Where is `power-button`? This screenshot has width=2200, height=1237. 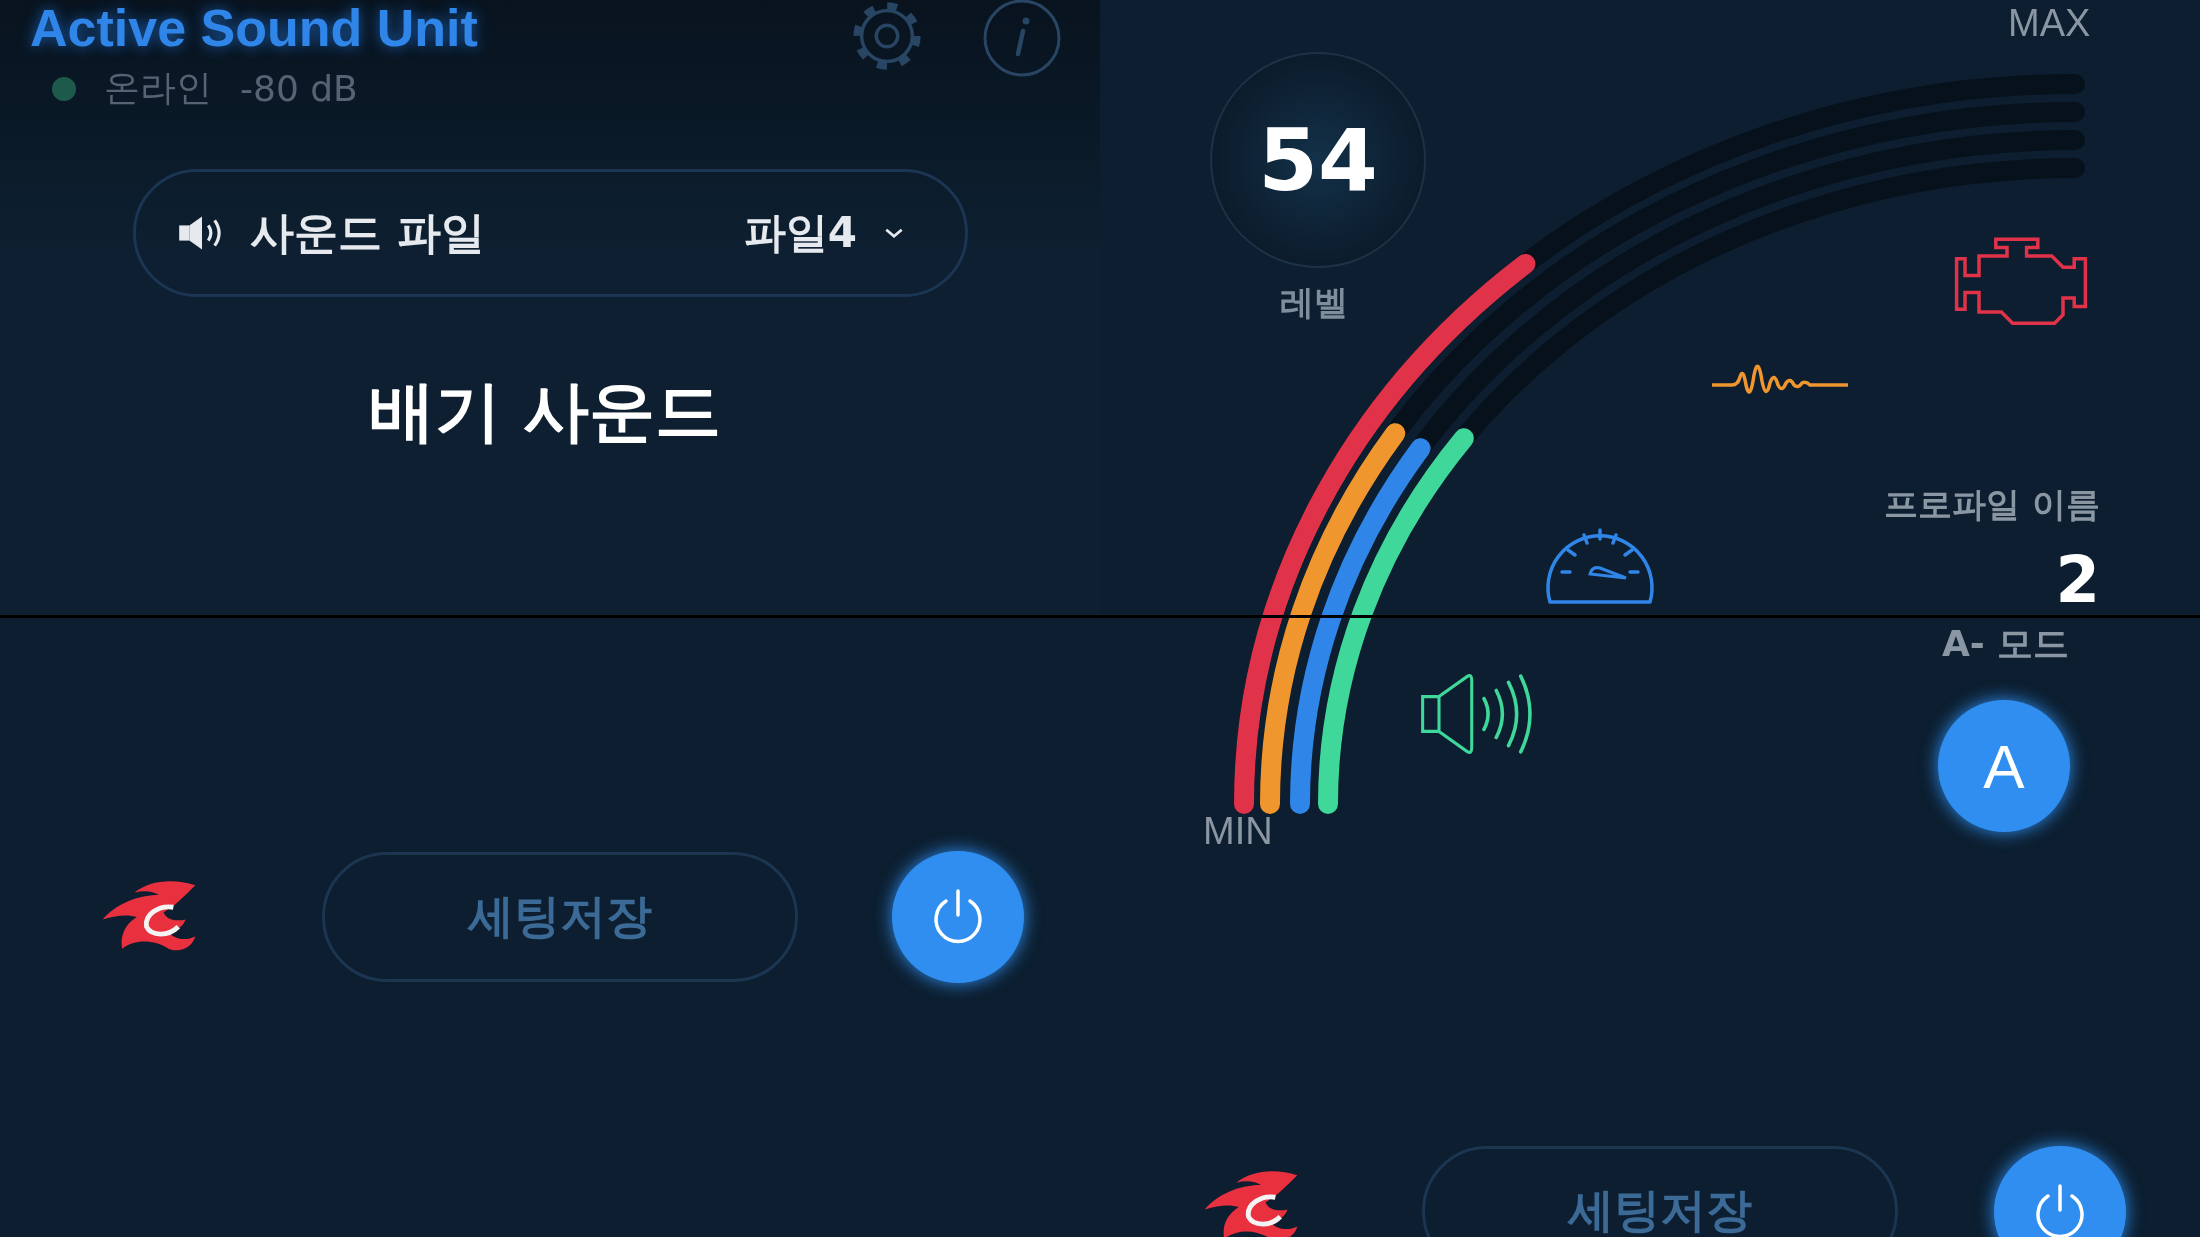
power-button is located at coordinates (958, 916).